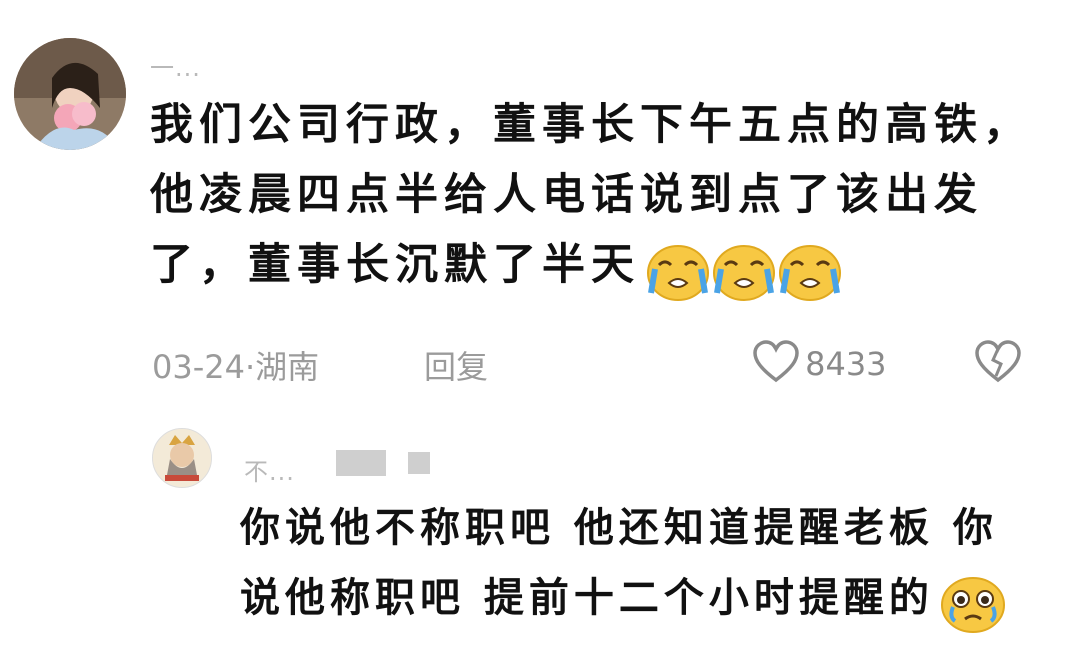 The height and width of the screenshot is (653, 1080). Describe the element at coordinates (591, 125) in the screenshot. I see `comment-line-1: 我们公司行政，董事长下午五点的高铁，` at that location.